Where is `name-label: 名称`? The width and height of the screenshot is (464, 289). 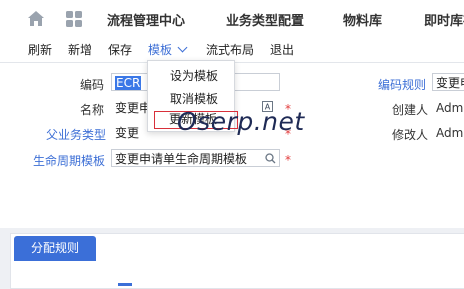
name-label: 名称 is located at coordinates (92, 110).